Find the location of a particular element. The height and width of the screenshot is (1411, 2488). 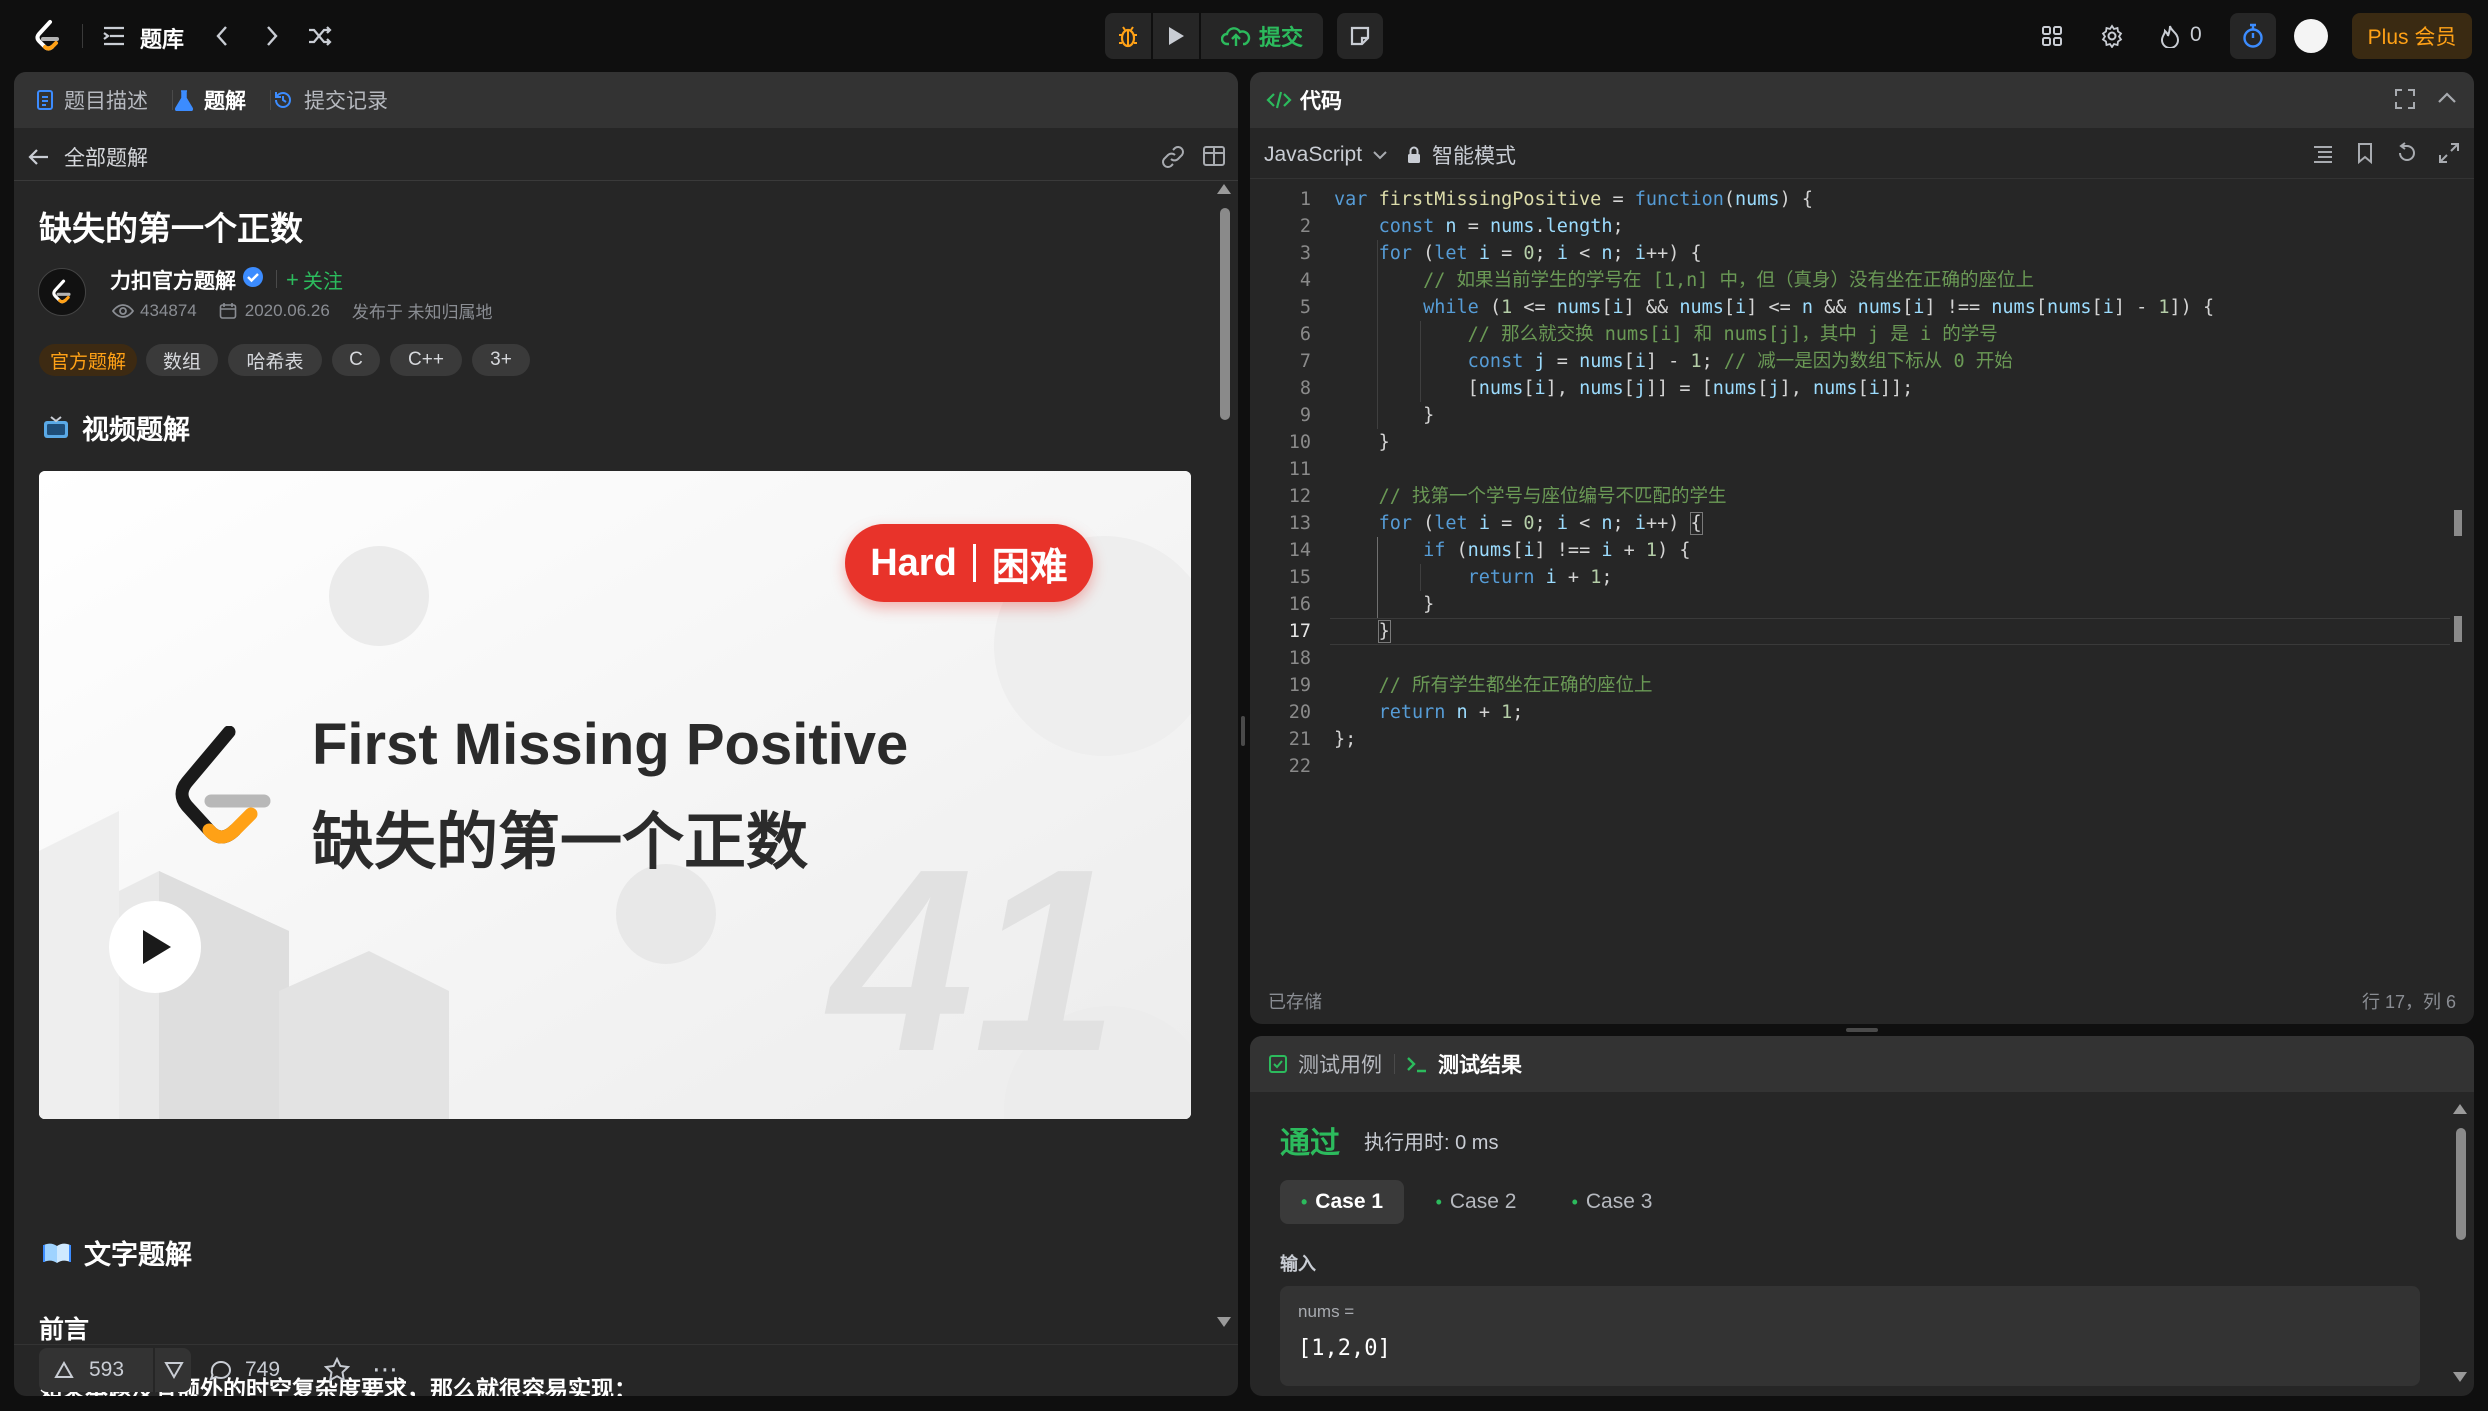

tab-test-result-label: 测试结果 is located at coordinates (1480, 1065).